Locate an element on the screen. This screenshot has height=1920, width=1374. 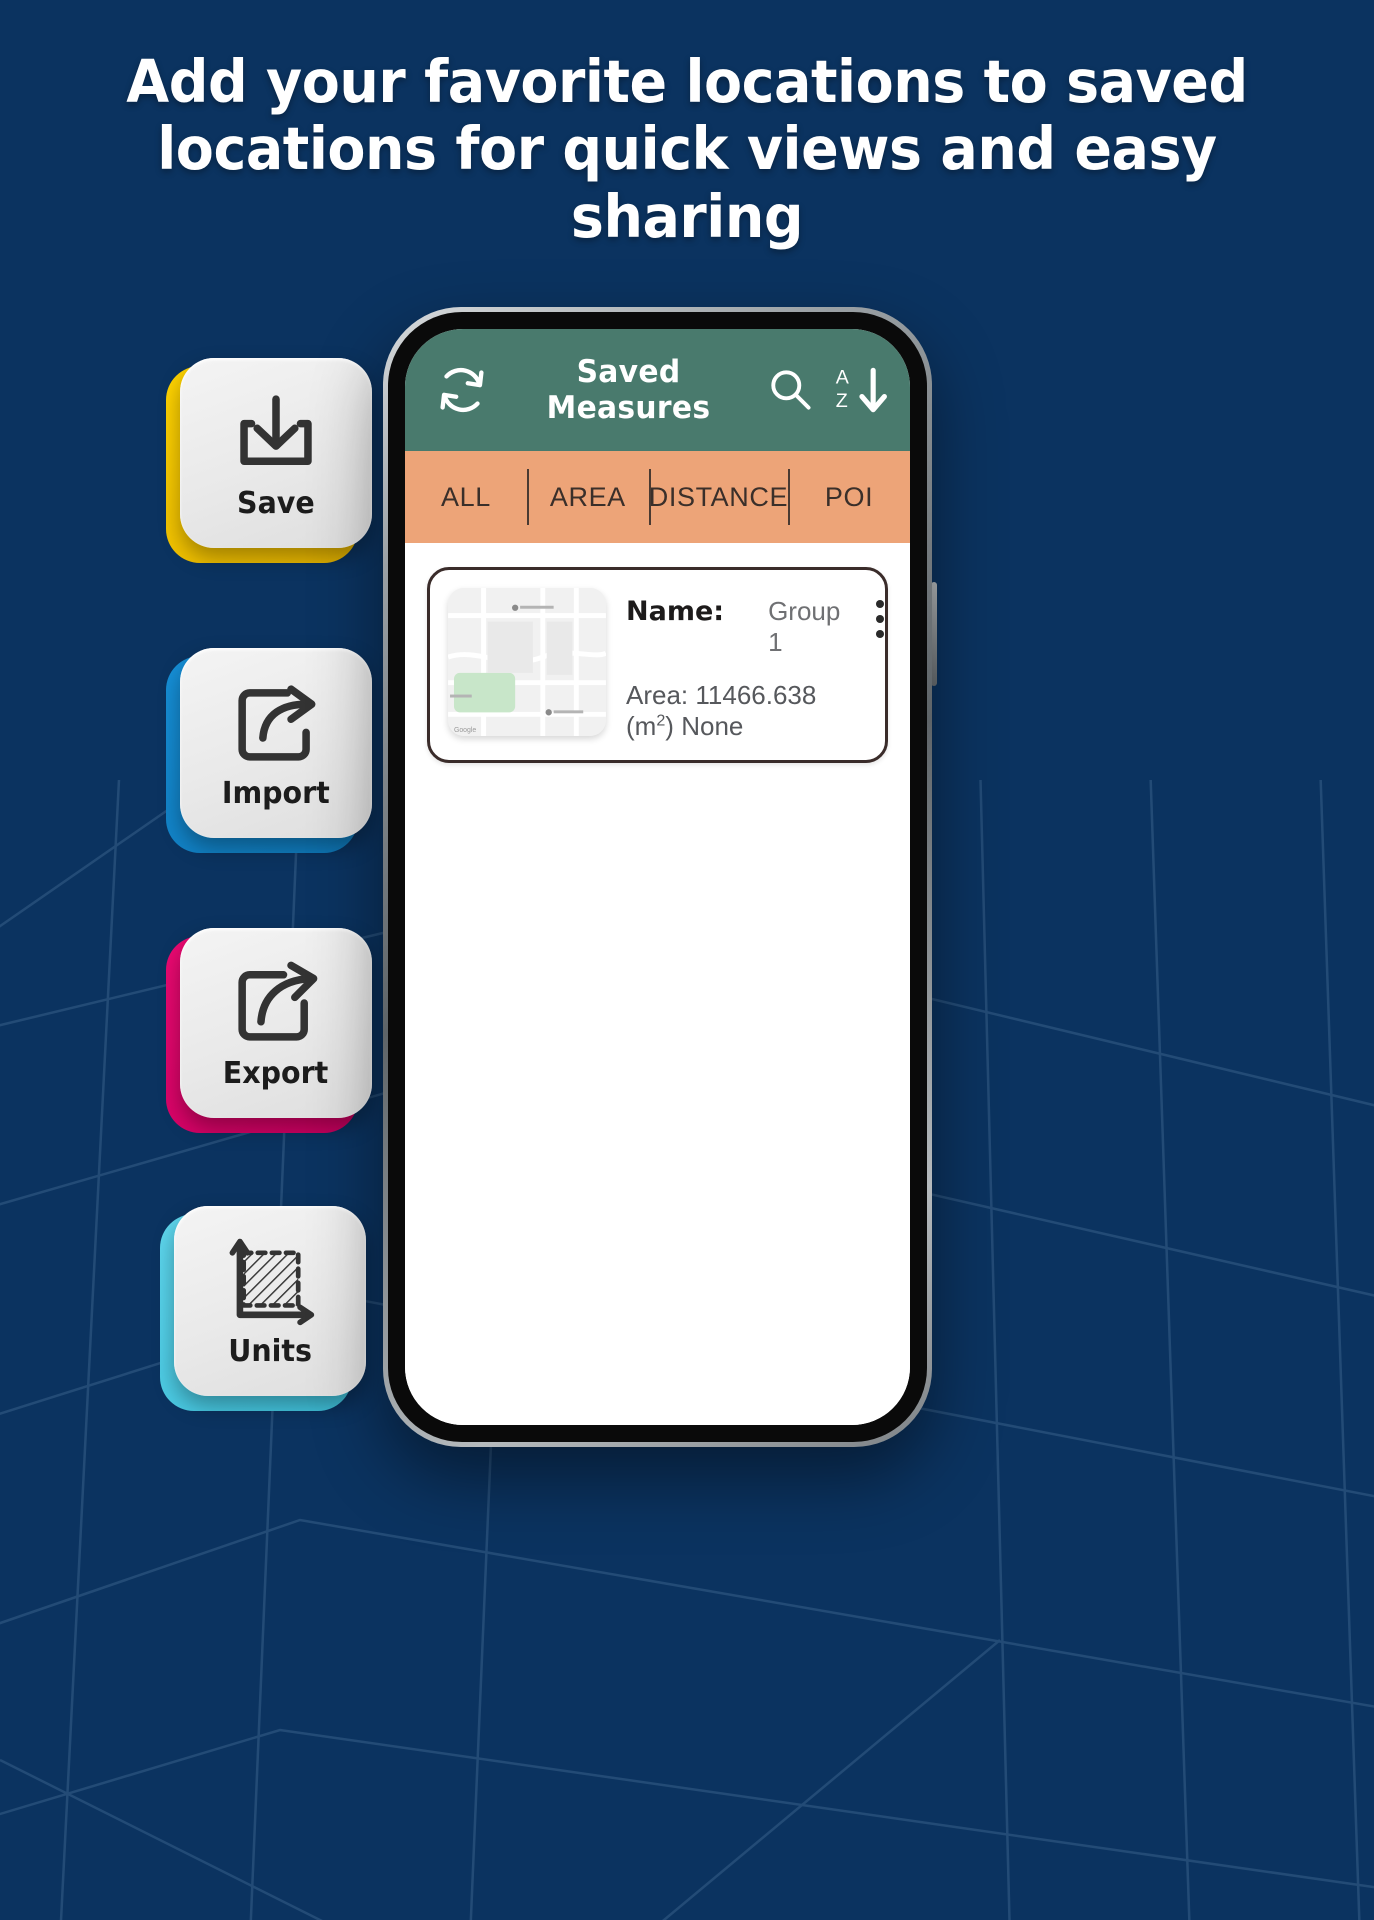
save-download-icon is located at coordinates (276, 433).